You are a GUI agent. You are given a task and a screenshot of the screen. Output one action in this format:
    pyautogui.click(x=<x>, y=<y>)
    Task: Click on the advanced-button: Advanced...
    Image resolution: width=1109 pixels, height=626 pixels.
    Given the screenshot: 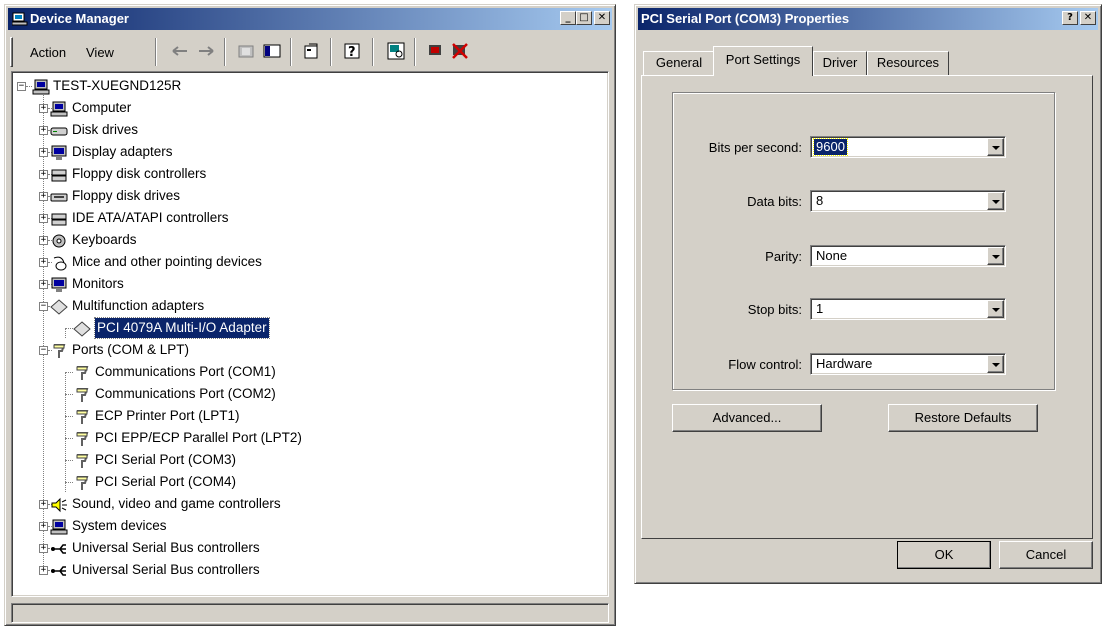 What is the action you would take?
    pyautogui.click(x=747, y=418)
    